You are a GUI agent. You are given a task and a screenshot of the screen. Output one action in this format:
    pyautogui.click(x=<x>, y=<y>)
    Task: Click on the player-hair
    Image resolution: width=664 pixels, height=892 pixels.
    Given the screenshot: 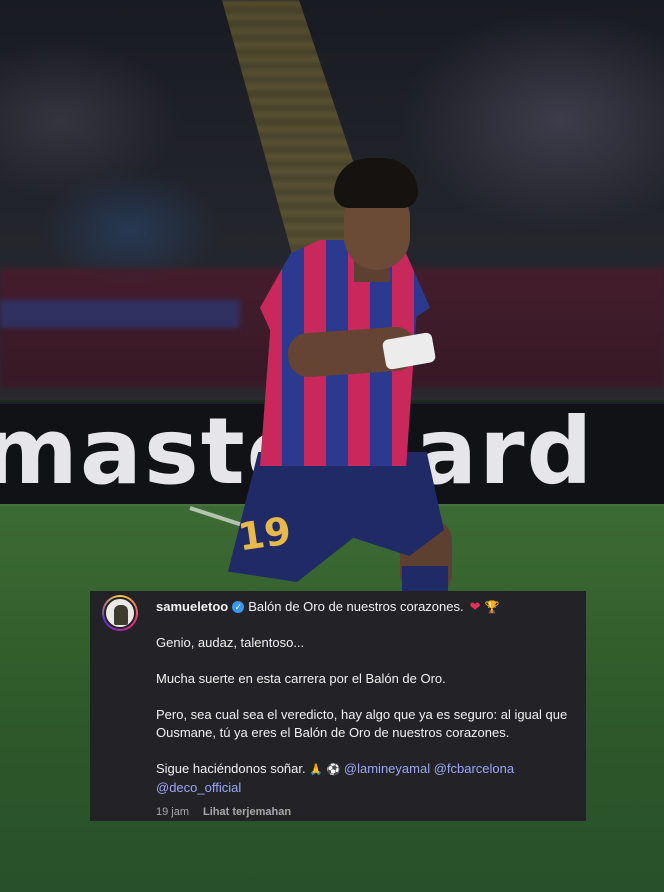 What is the action you would take?
    pyautogui.click(x=376, y=183)
    